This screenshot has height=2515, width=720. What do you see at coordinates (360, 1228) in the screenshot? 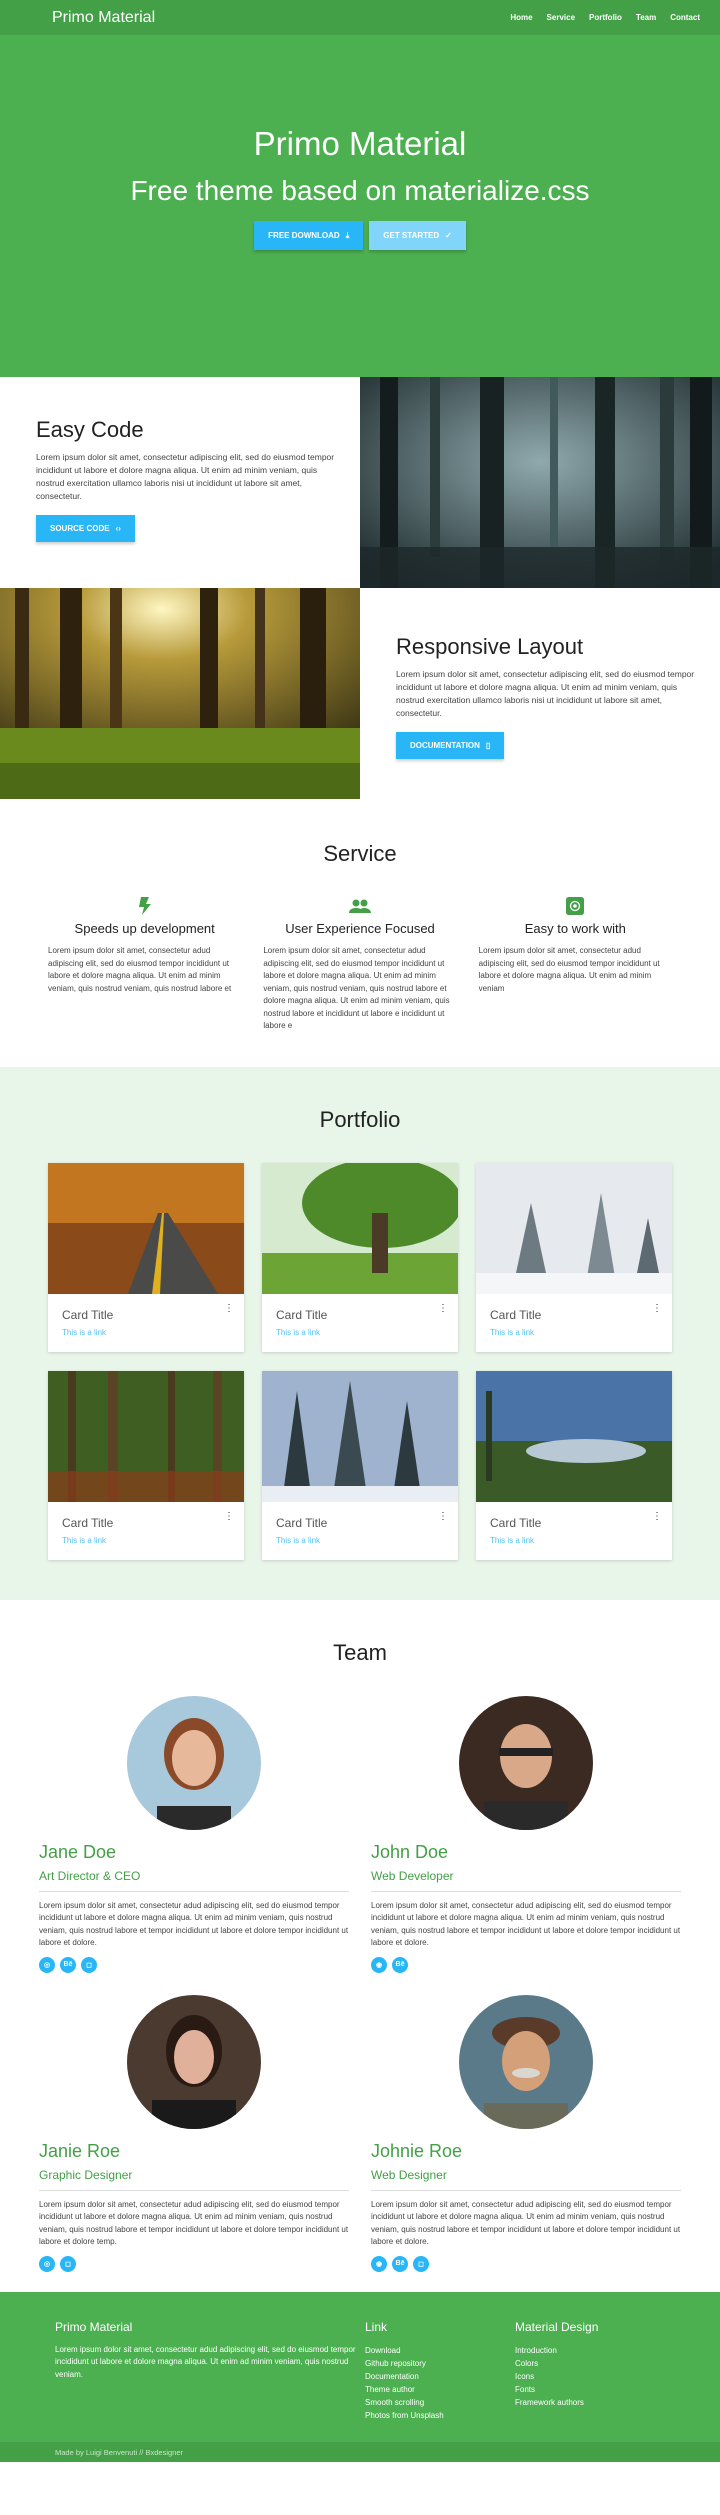
I see `oak-tree-image` at bounding box center [360, 1228].